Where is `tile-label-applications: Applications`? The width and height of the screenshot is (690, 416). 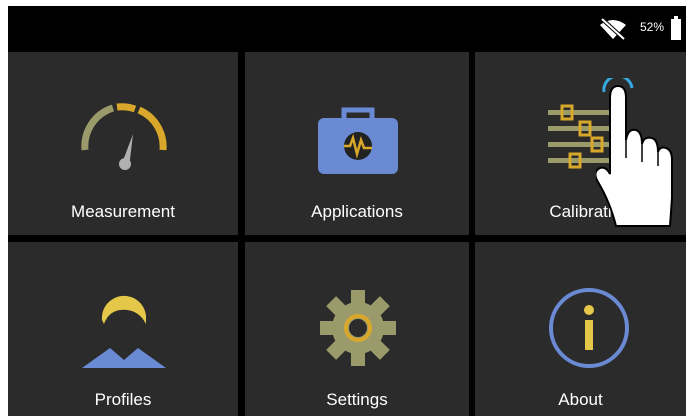
tile-label-applications: Applications is located at coordinates (357, 211).